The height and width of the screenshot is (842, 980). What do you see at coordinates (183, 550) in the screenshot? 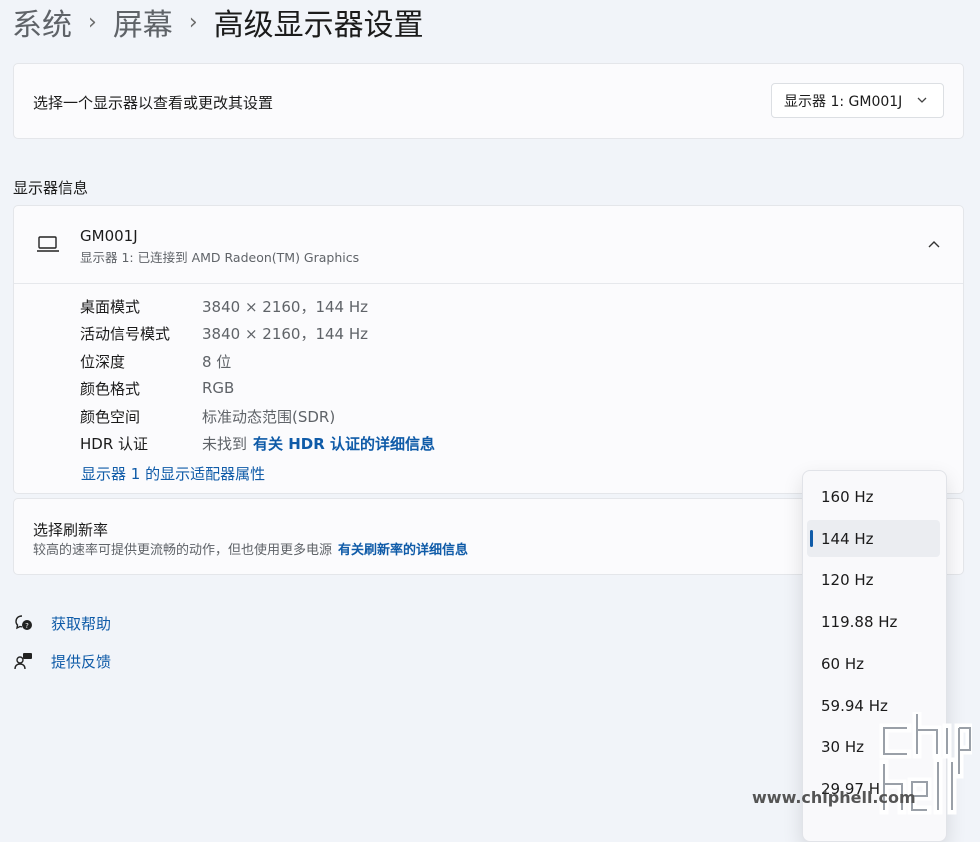
I see `refresh-rate-description-text: 较高的速率可提供更流畅的动作，但也使用更多电源` at bounding box center [183, 550].